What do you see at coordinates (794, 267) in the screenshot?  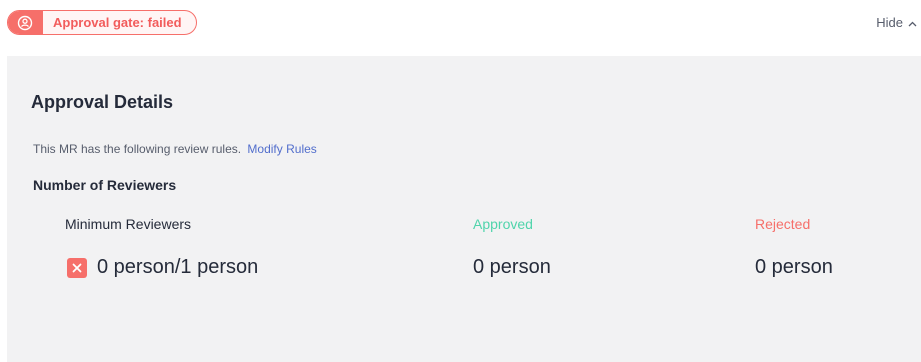 I see `rejected-value: 0 person` at bounding box center [794, 267].